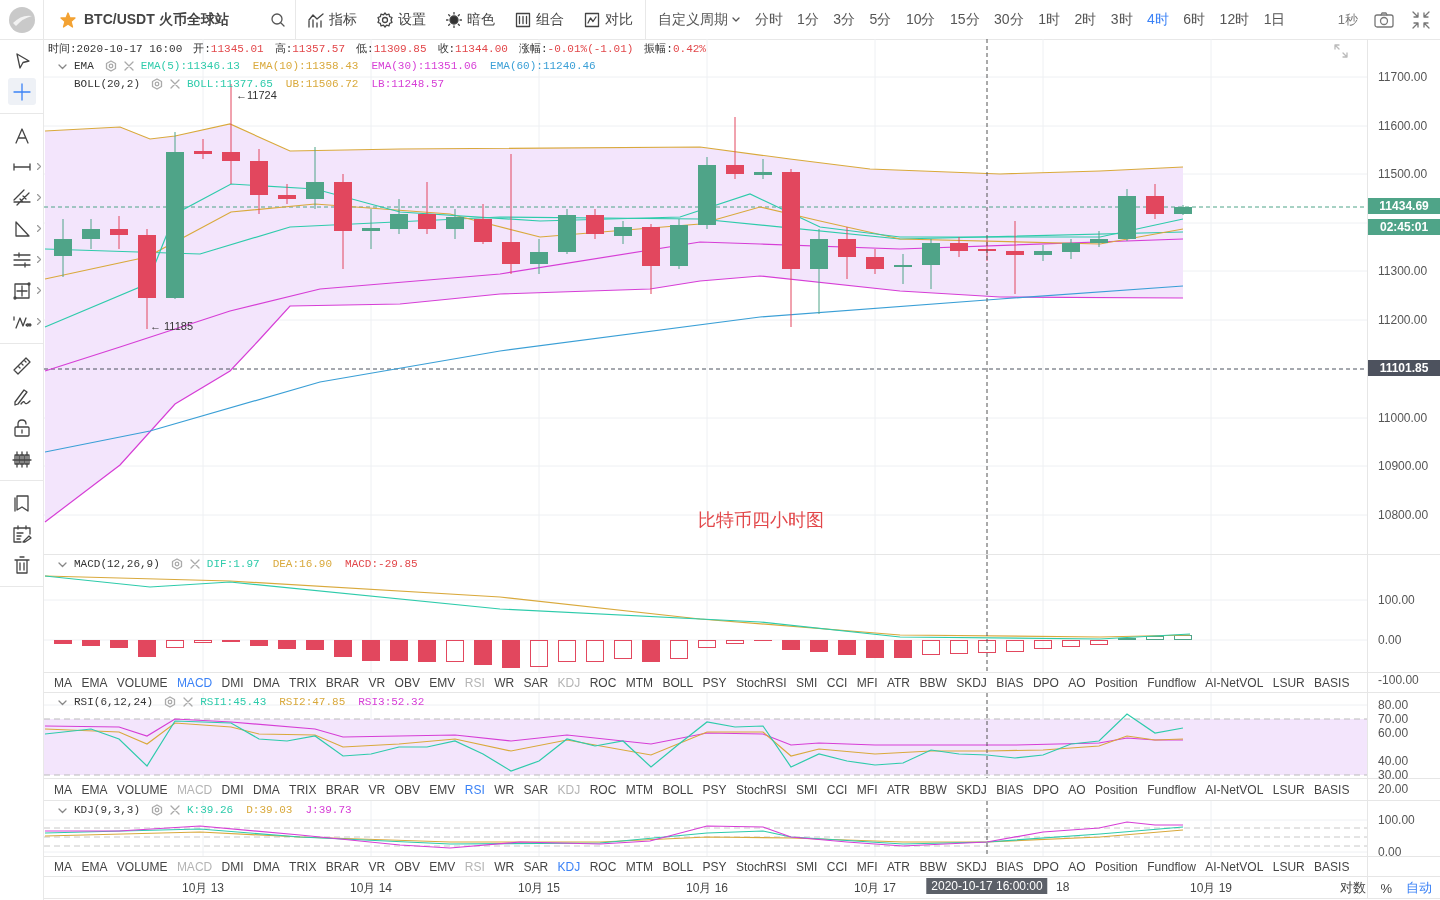 The image size is (1440, 900). Describe the element at coordinates (1194, 19) in the screenshot. I see `period-tab: 6时` at that location.